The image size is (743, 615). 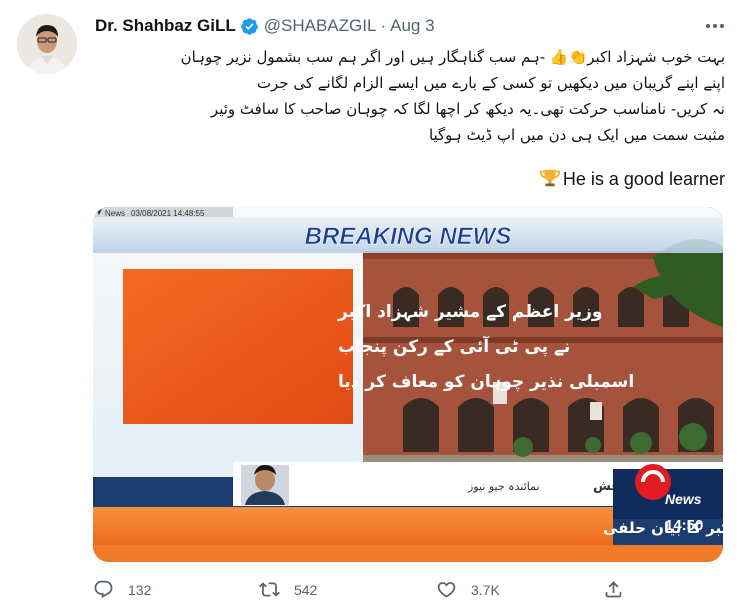 What do you see at coordinates (408, 591) in the screenshot?
I see `tweet-actions: 132 542 3.7K` at bounding box center [408, 591].